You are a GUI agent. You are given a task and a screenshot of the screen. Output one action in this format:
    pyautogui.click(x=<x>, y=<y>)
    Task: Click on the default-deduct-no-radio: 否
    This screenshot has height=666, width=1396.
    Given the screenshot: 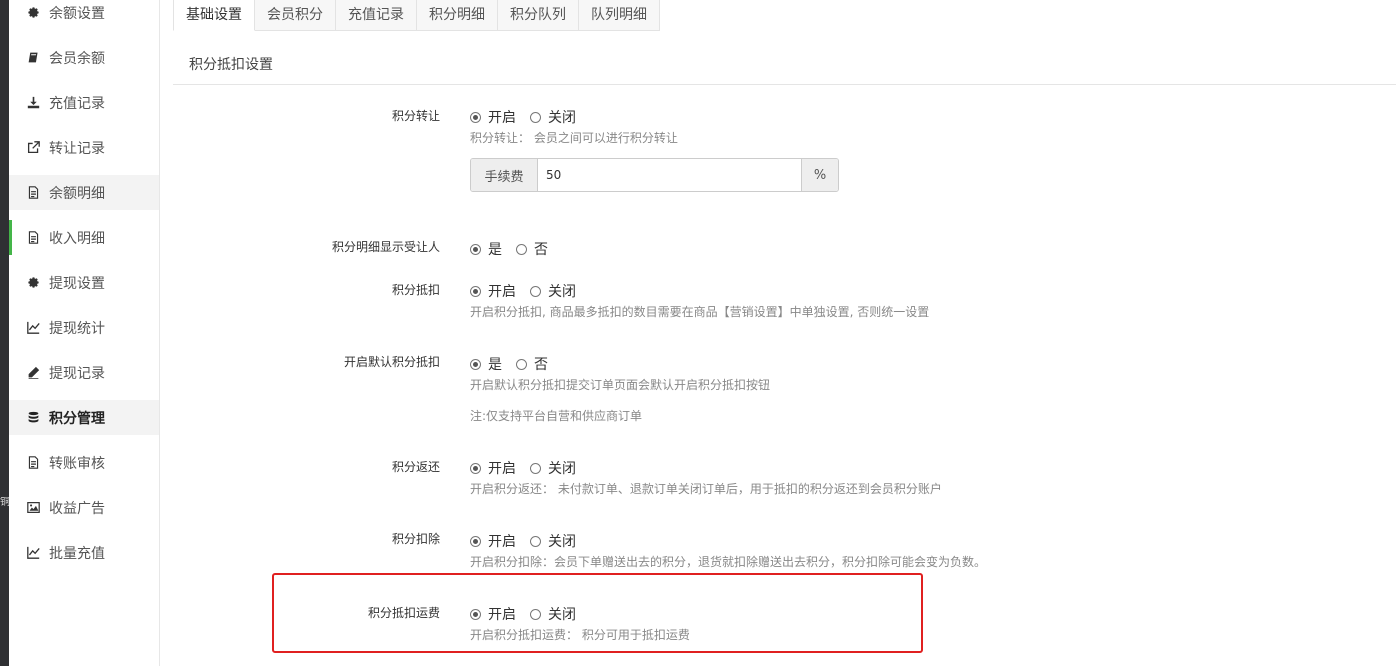 What is the action you would take?
    pyautogui.click(x=532, y=364)
    